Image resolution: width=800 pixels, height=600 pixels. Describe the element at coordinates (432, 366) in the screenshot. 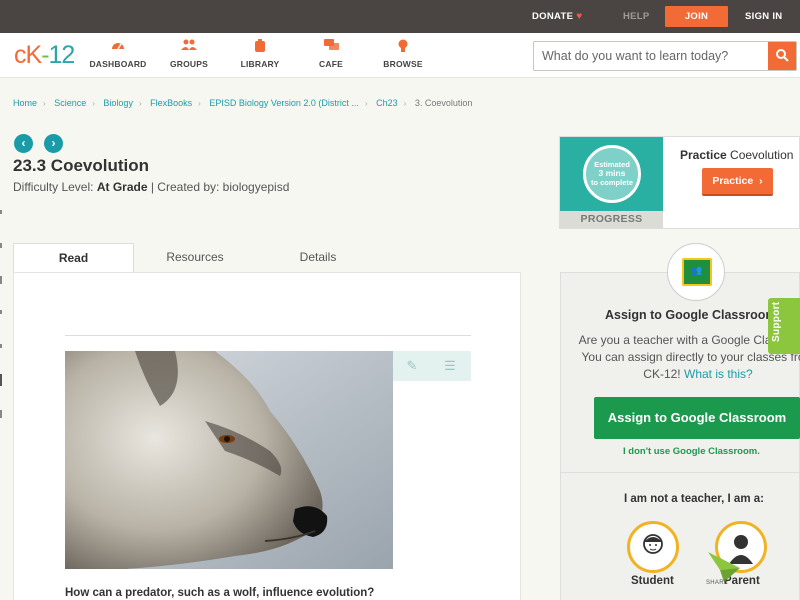

I see `image-tools: ✎ ☰` at that location.